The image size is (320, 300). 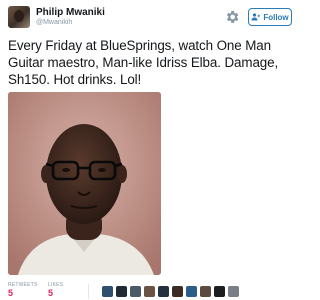 I want to click on retweets-stat: RETWEETS 5, so click(x=22, y=290).